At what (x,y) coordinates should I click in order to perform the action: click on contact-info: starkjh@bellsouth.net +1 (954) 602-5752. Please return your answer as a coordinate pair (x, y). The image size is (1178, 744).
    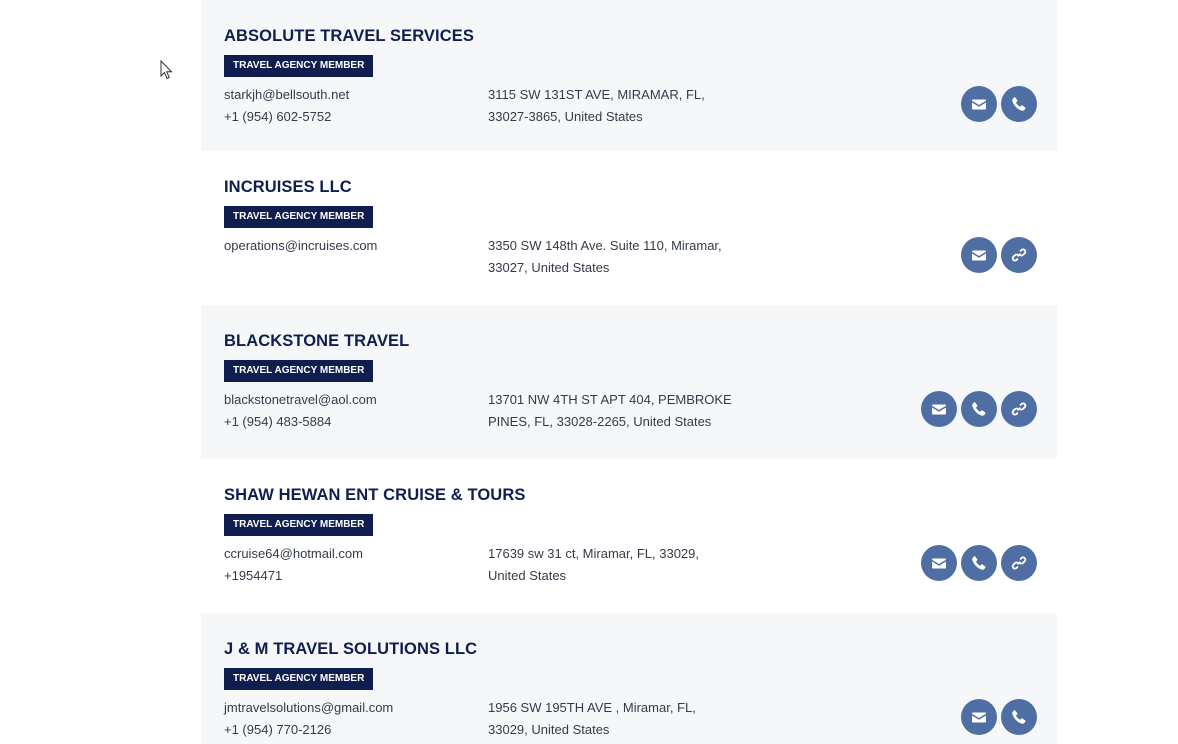
    Looking at the image, I should click on (286, 106).